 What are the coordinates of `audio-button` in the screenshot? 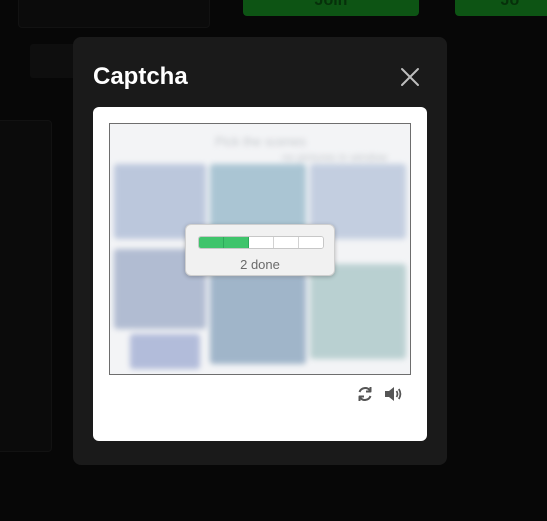 It's located at (393, 394).